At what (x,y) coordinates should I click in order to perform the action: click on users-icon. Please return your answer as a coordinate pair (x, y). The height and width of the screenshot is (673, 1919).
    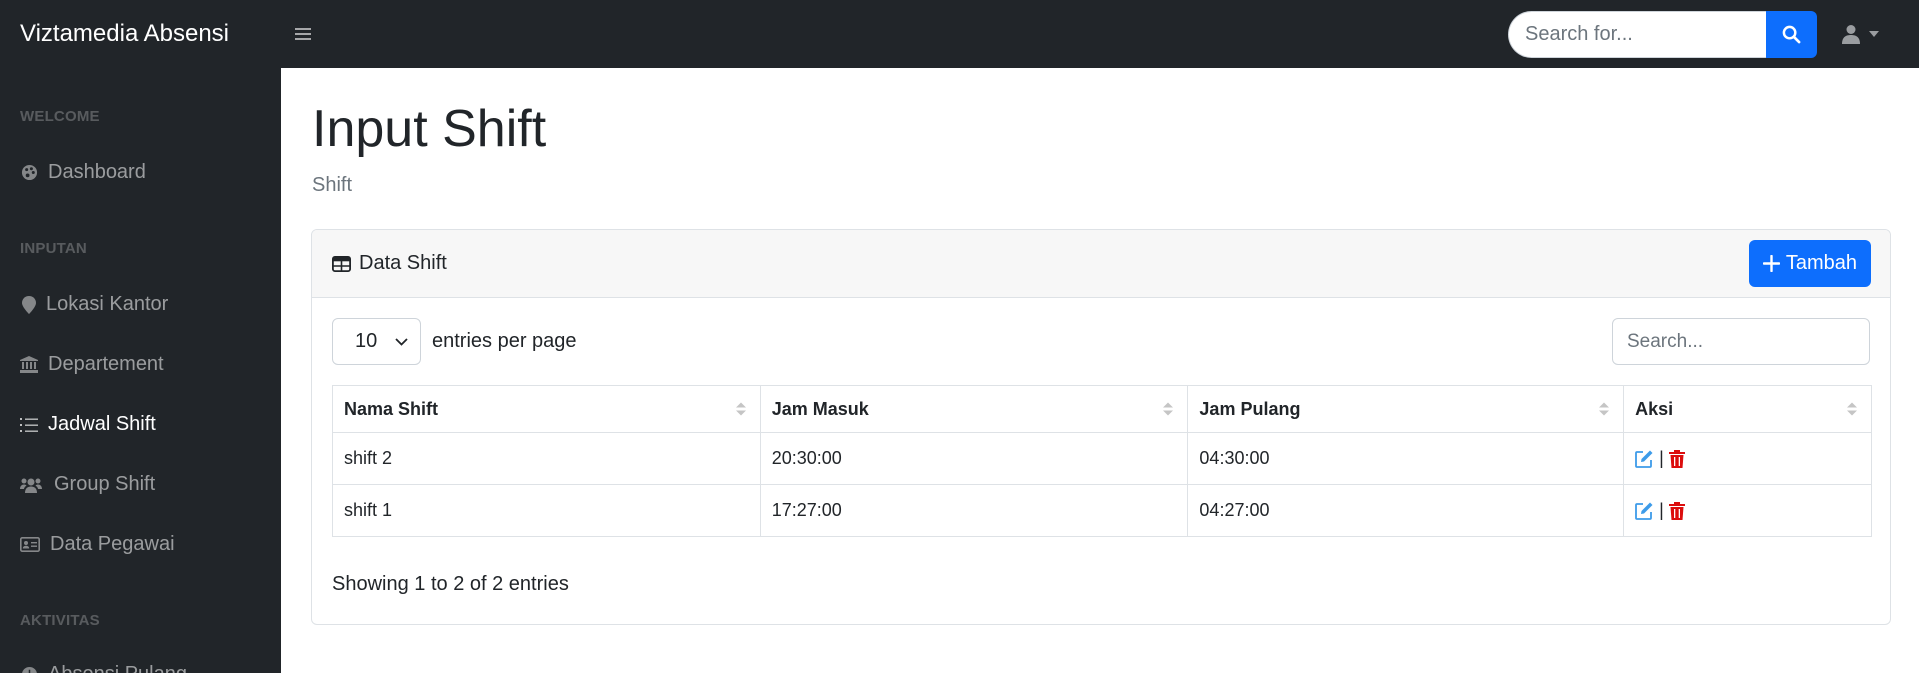
    Looking at the image, I should click on (31, 485).